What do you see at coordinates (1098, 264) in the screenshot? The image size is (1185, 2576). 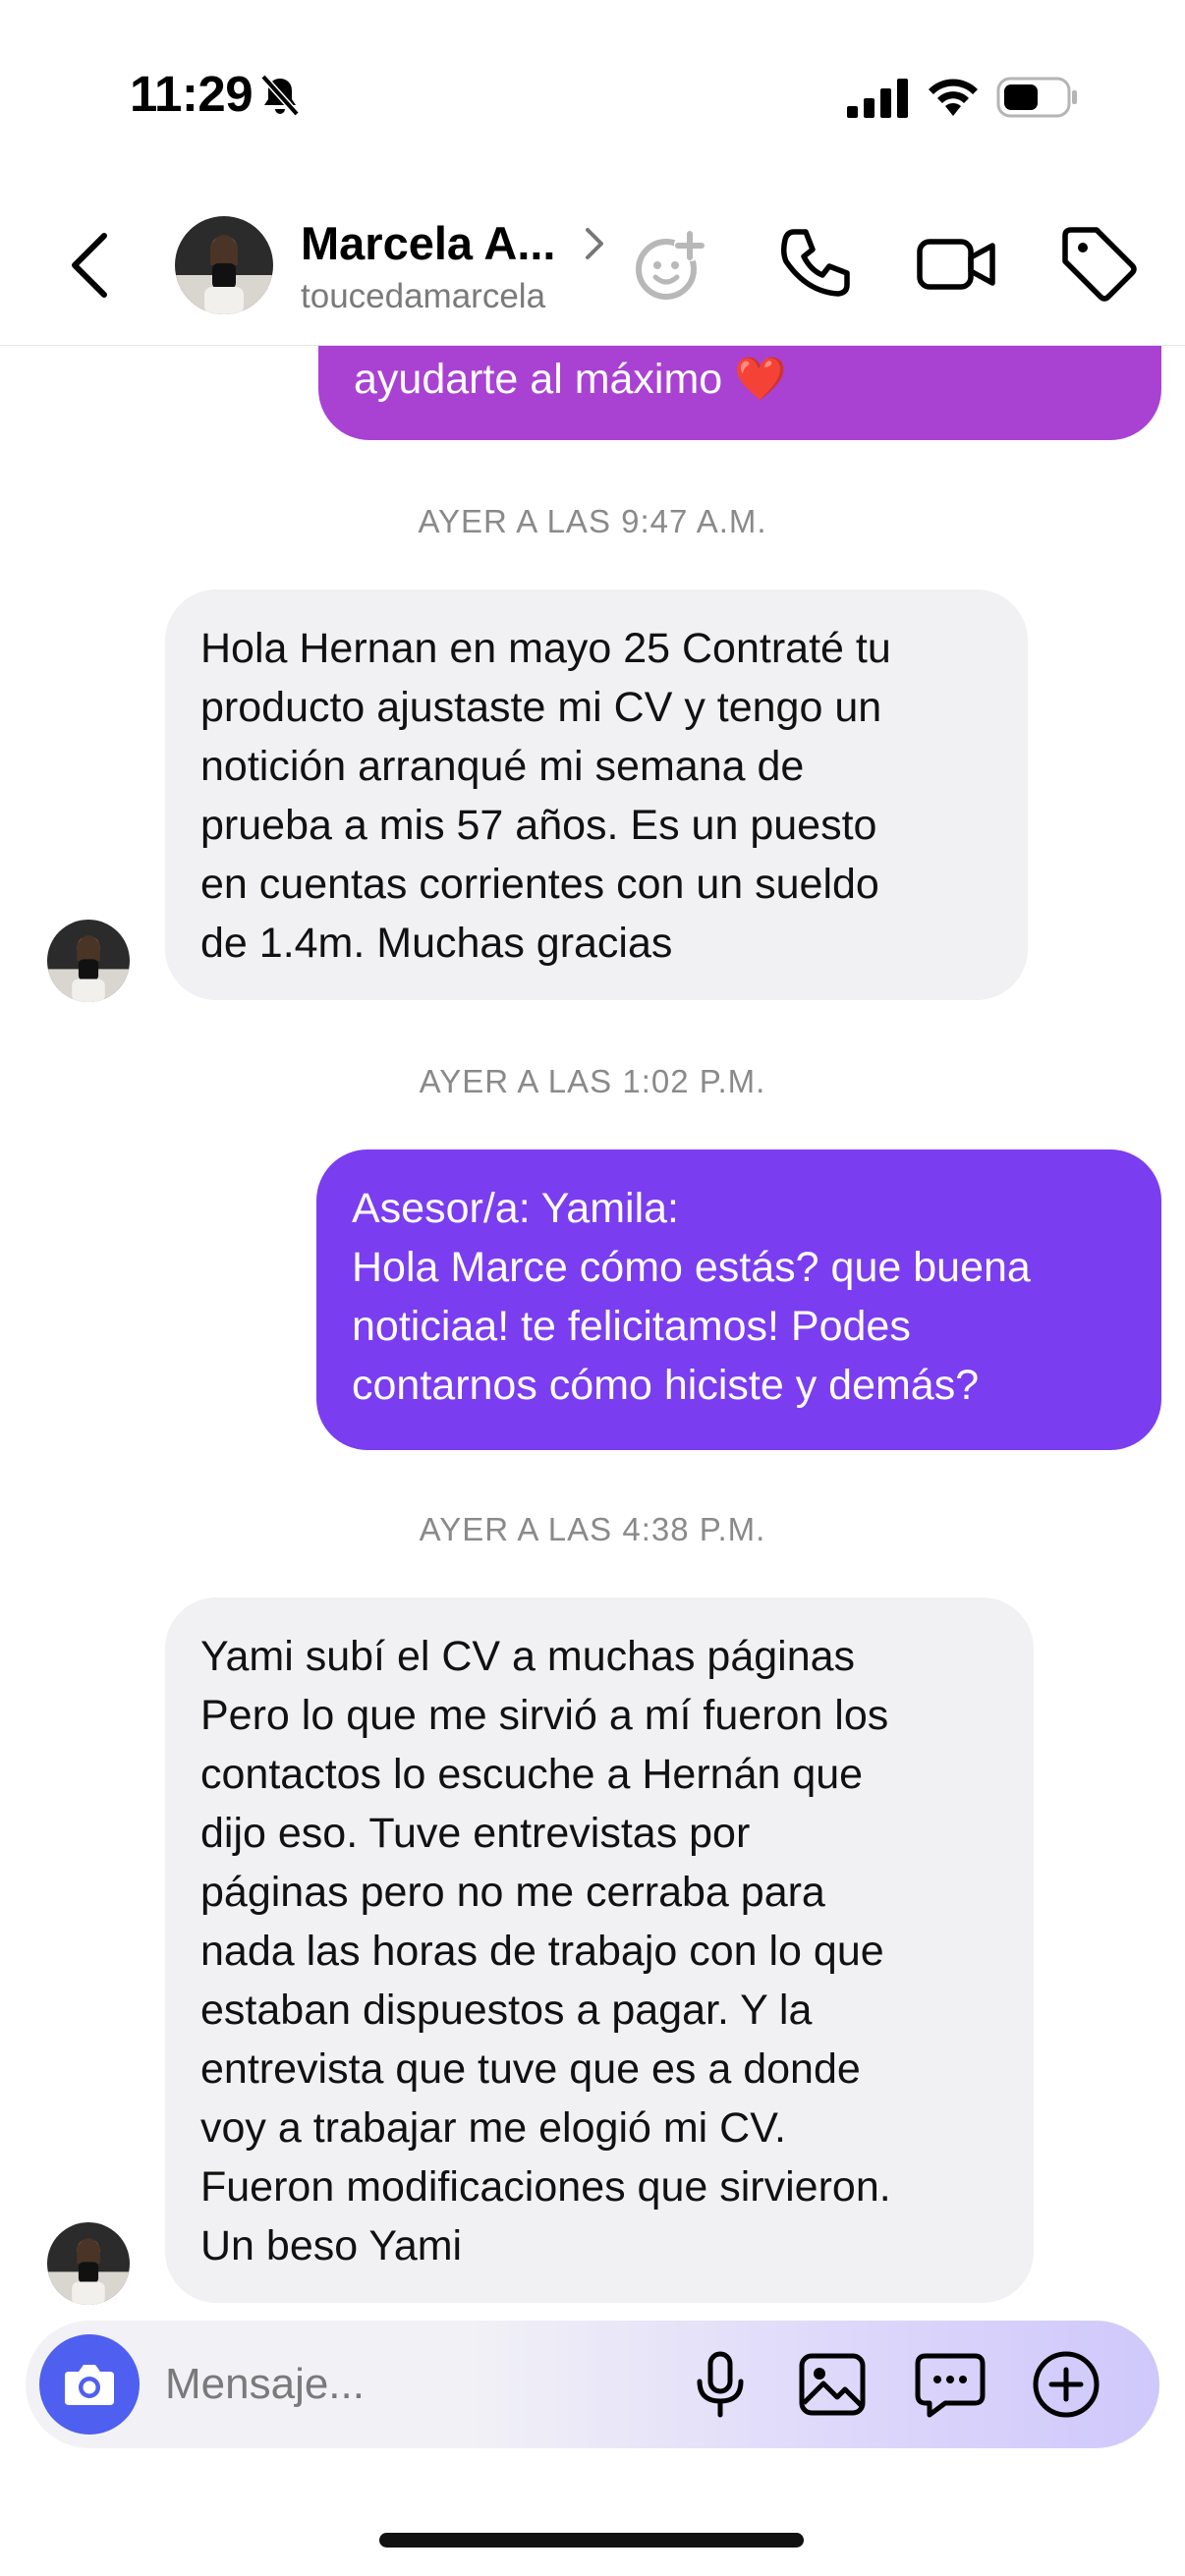 I see `tag-icon` at bounding box center [1098, 264].